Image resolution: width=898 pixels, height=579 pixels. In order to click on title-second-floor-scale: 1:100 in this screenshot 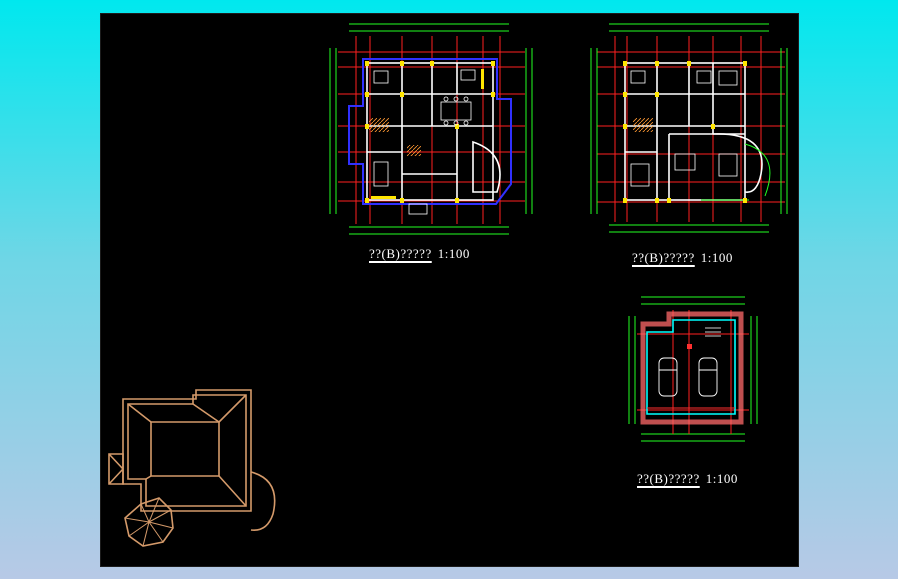, I will do `click(716, 257)`.